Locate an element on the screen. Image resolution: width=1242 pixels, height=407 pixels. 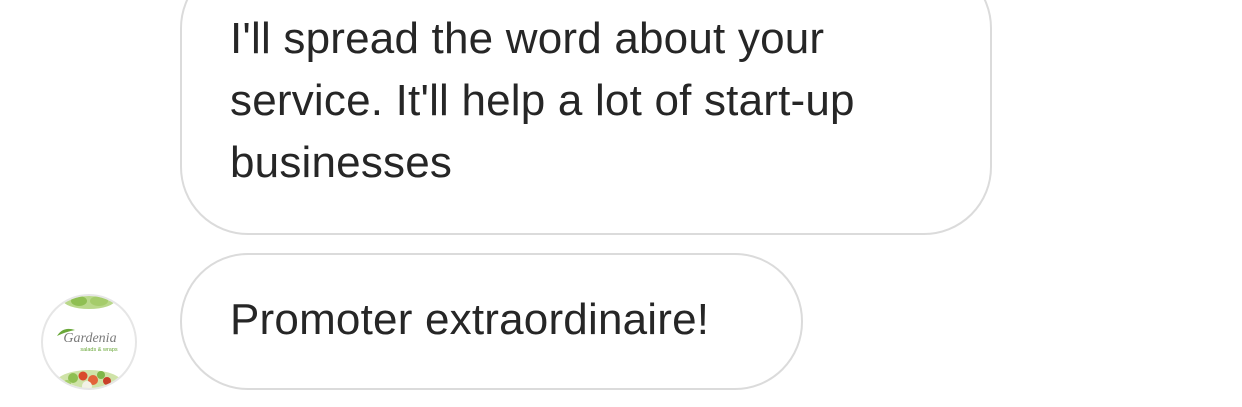
gardenia-logo-icon: Gardenia salads & wraps is located at coordinates (89, 342).